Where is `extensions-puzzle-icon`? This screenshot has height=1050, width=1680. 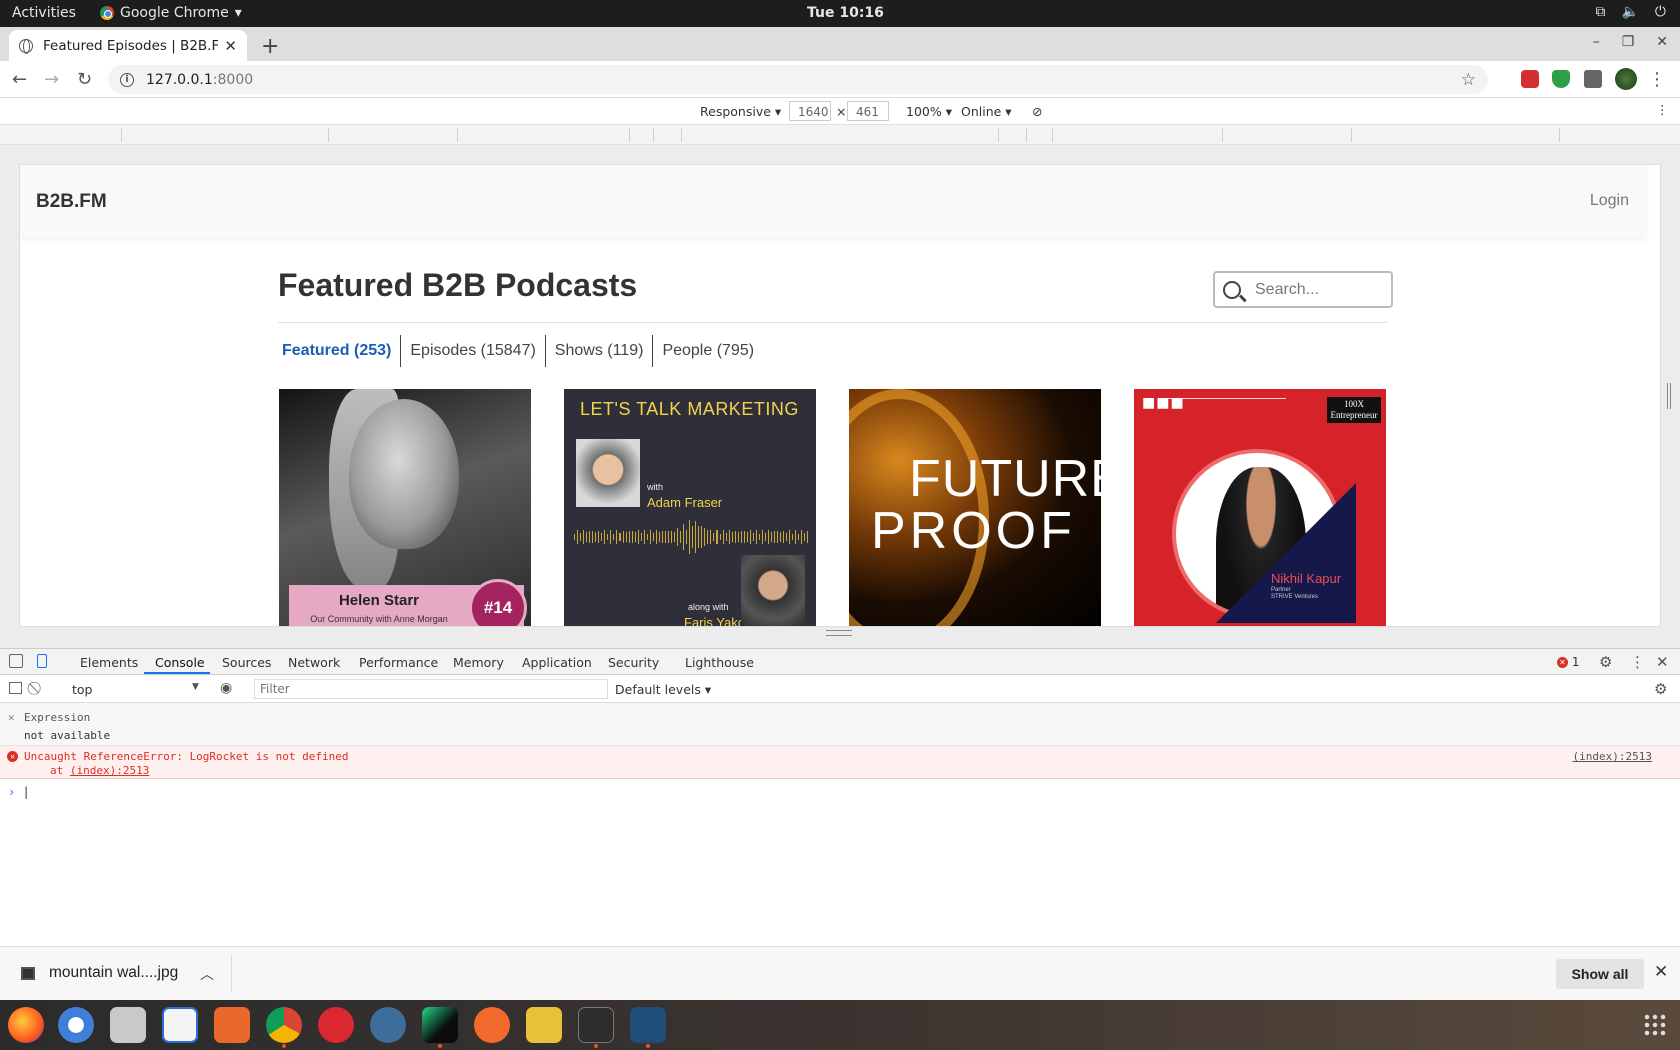 extensions-puzzle-icon is located at coordinates (1593, 79).